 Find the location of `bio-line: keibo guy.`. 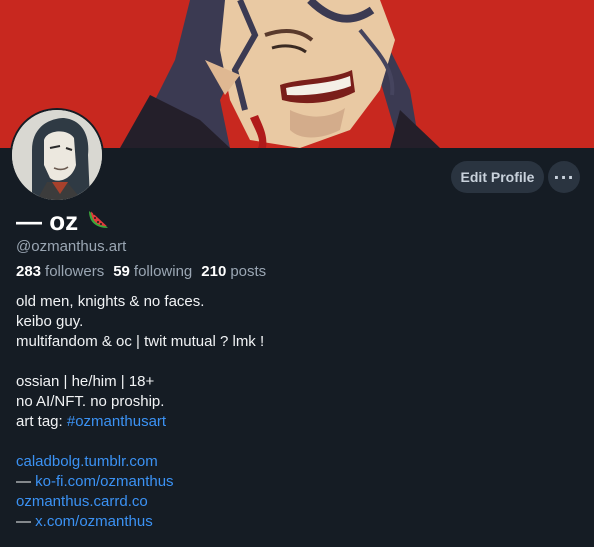

bio-line: keibo guy. is located at coordinates (50, 321).